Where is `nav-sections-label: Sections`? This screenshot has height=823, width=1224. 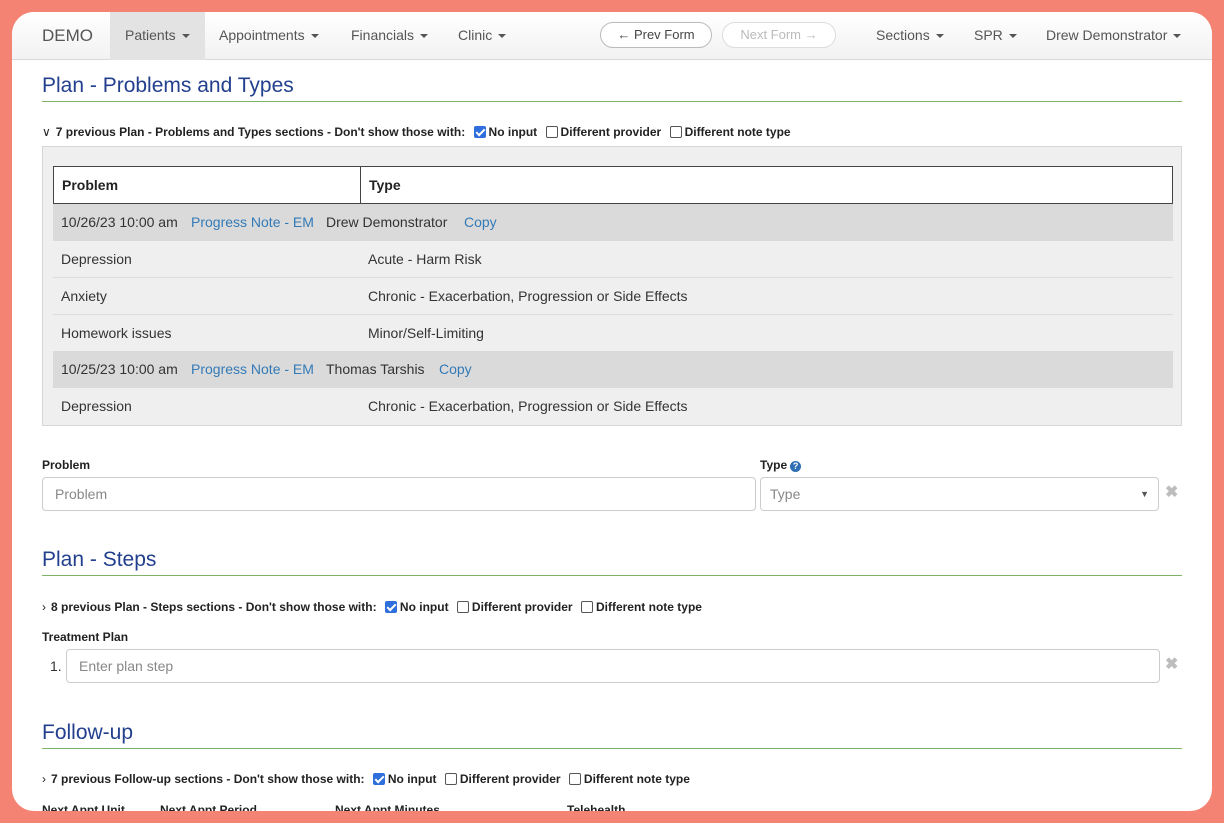 nav-sections-label: Sections is located at coordinates (903, 35).